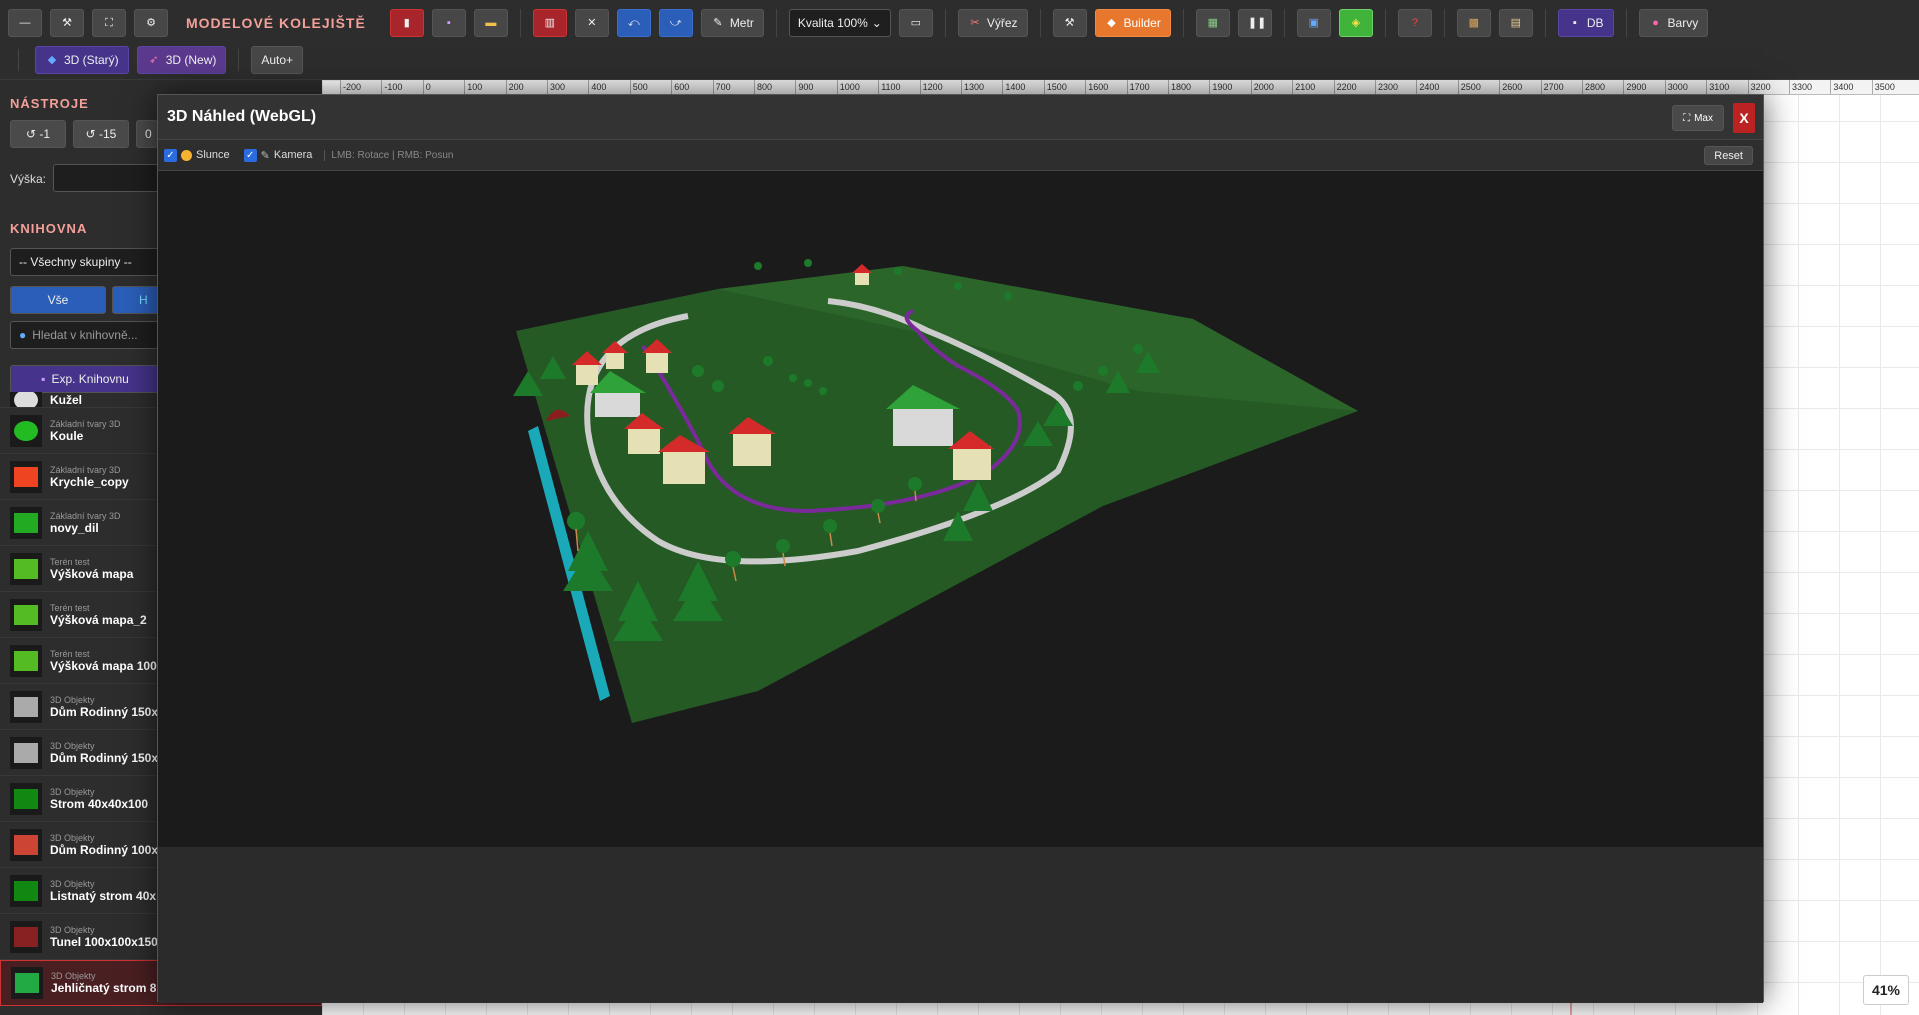  What do you see at coordinates (26, 476) in the screenshot?
I see `library-item-preview-icon` at bounding box center [26, 476].